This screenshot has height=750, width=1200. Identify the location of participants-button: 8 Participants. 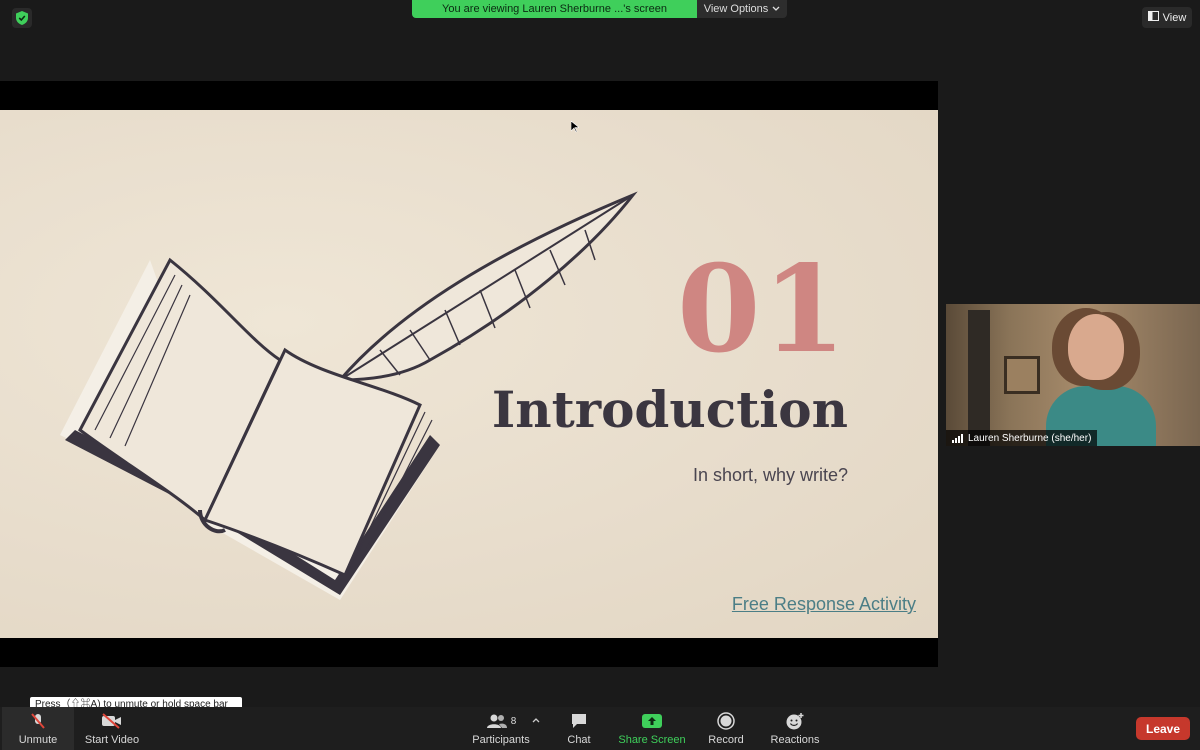
(501, 728).